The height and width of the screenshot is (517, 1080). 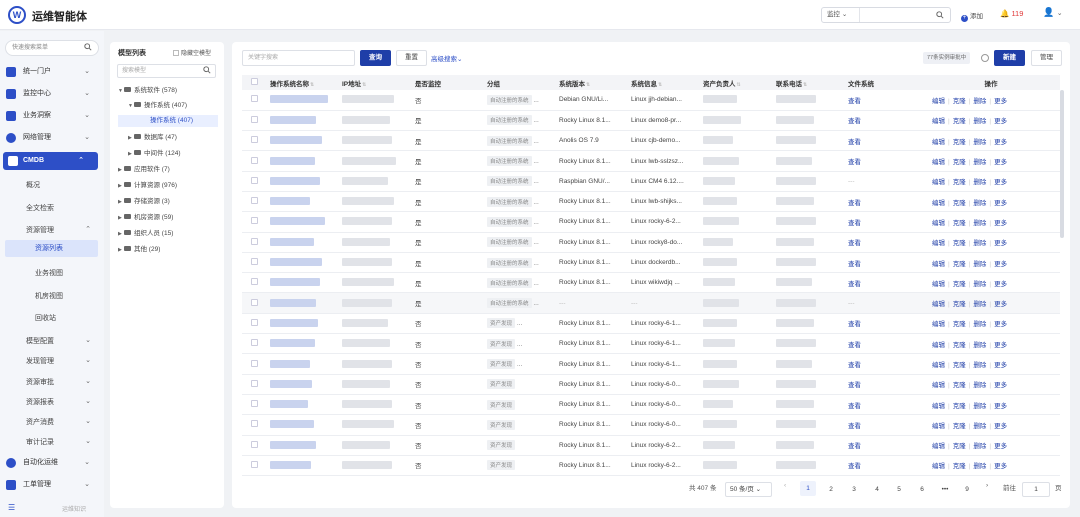 I want to click on search-scope-select: 监控 ⌄, so click(x=841, y=15).